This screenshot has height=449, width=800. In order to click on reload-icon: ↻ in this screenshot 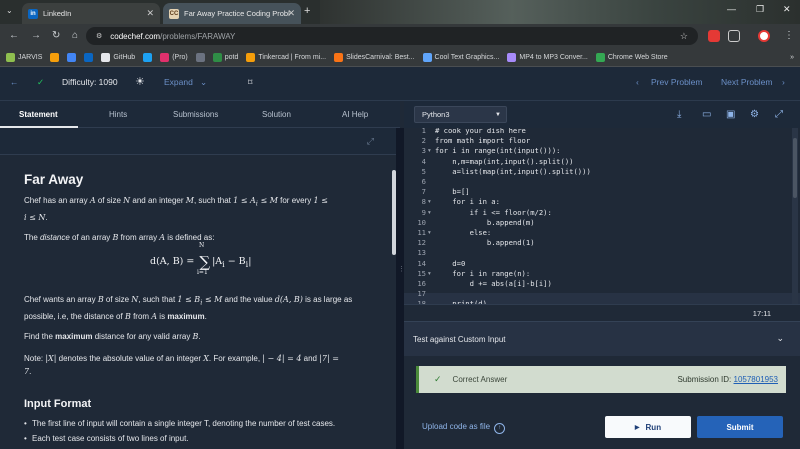, I will do `click(56, 35)`.